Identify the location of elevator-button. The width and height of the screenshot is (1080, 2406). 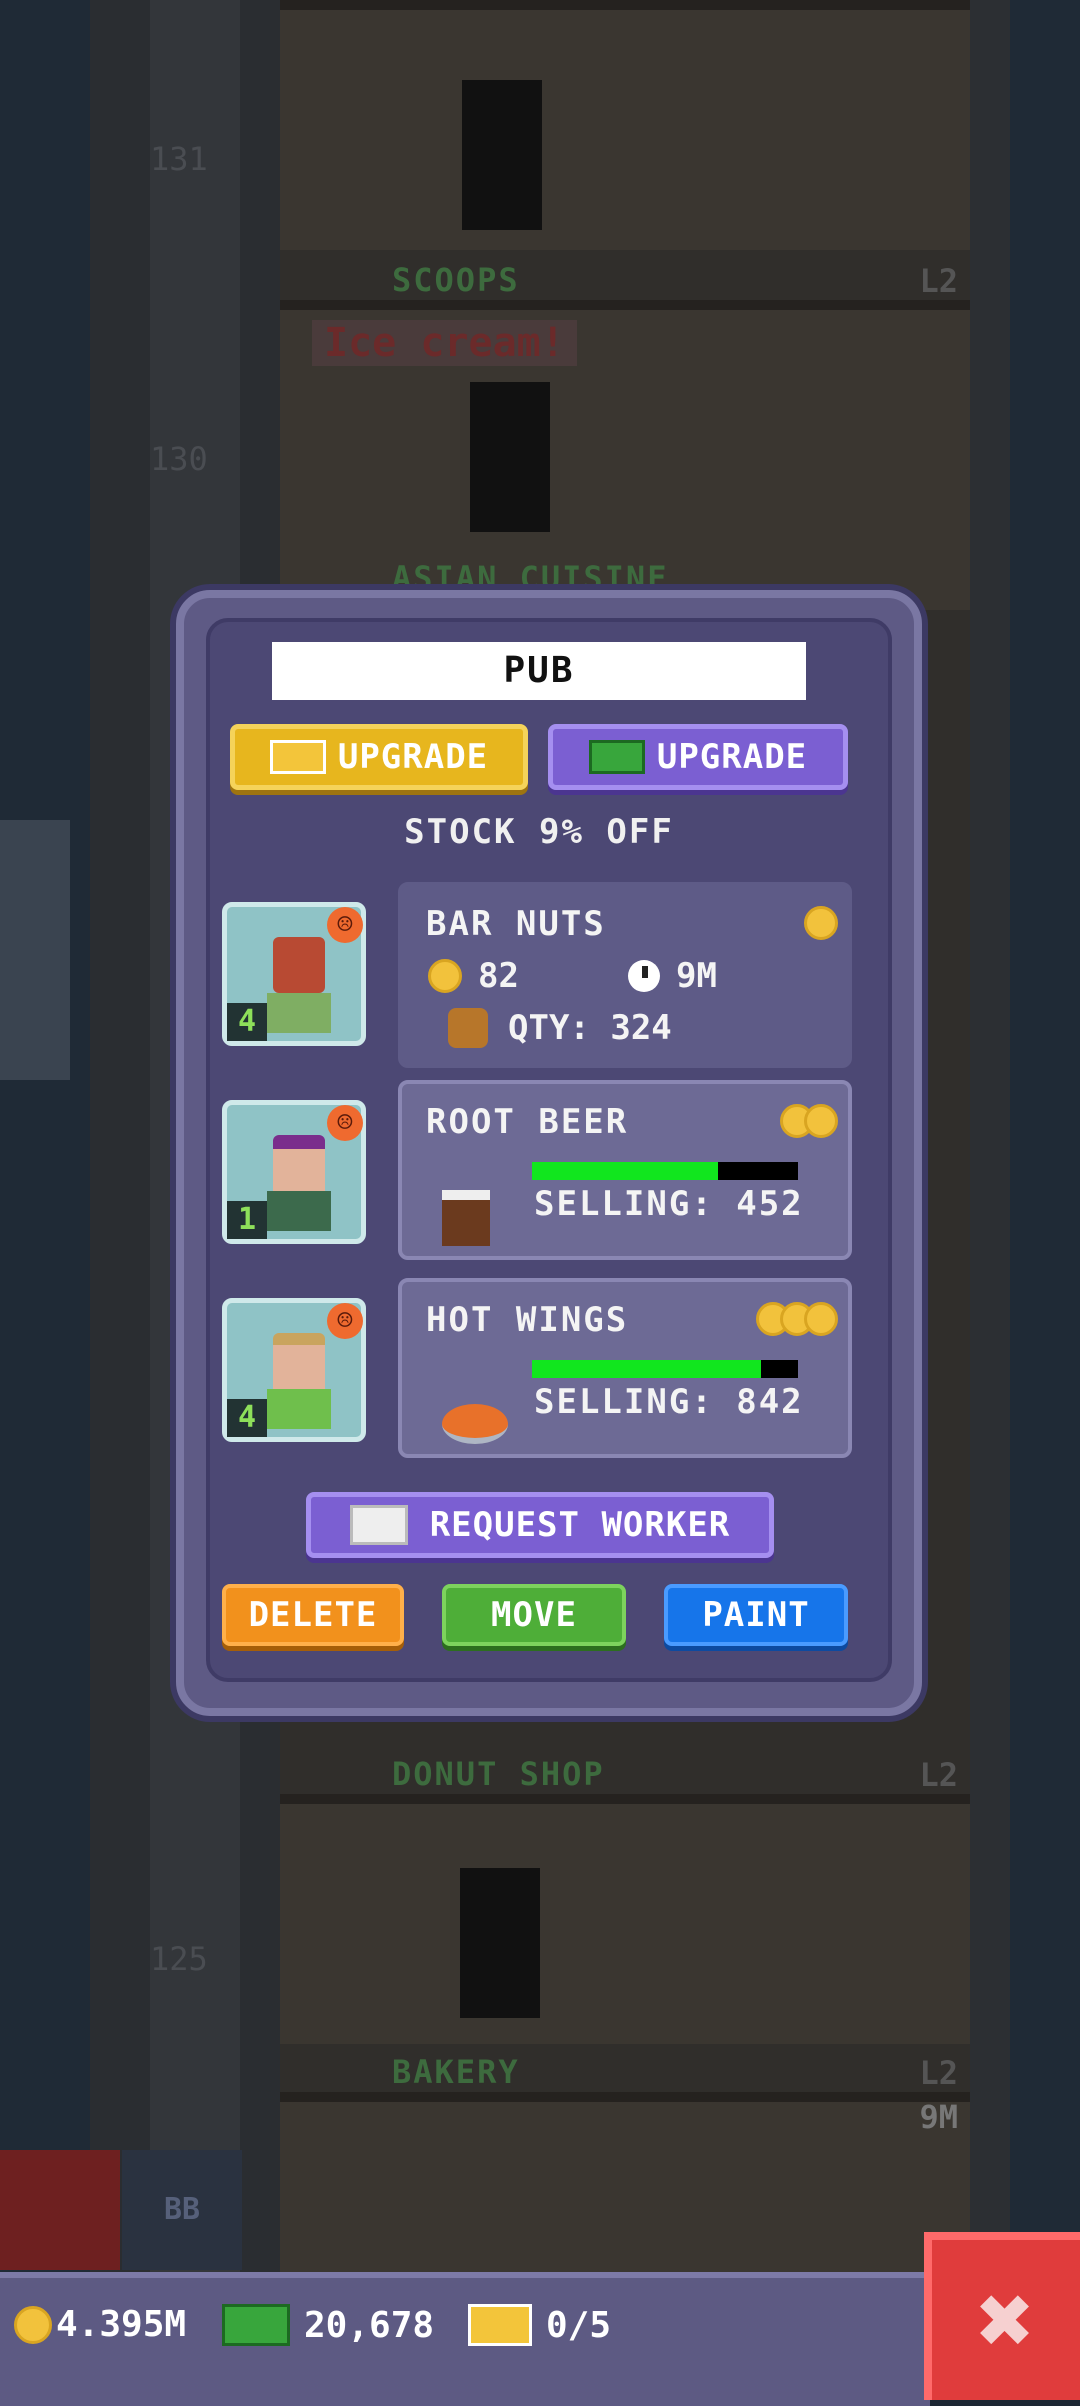
(60, 2210).